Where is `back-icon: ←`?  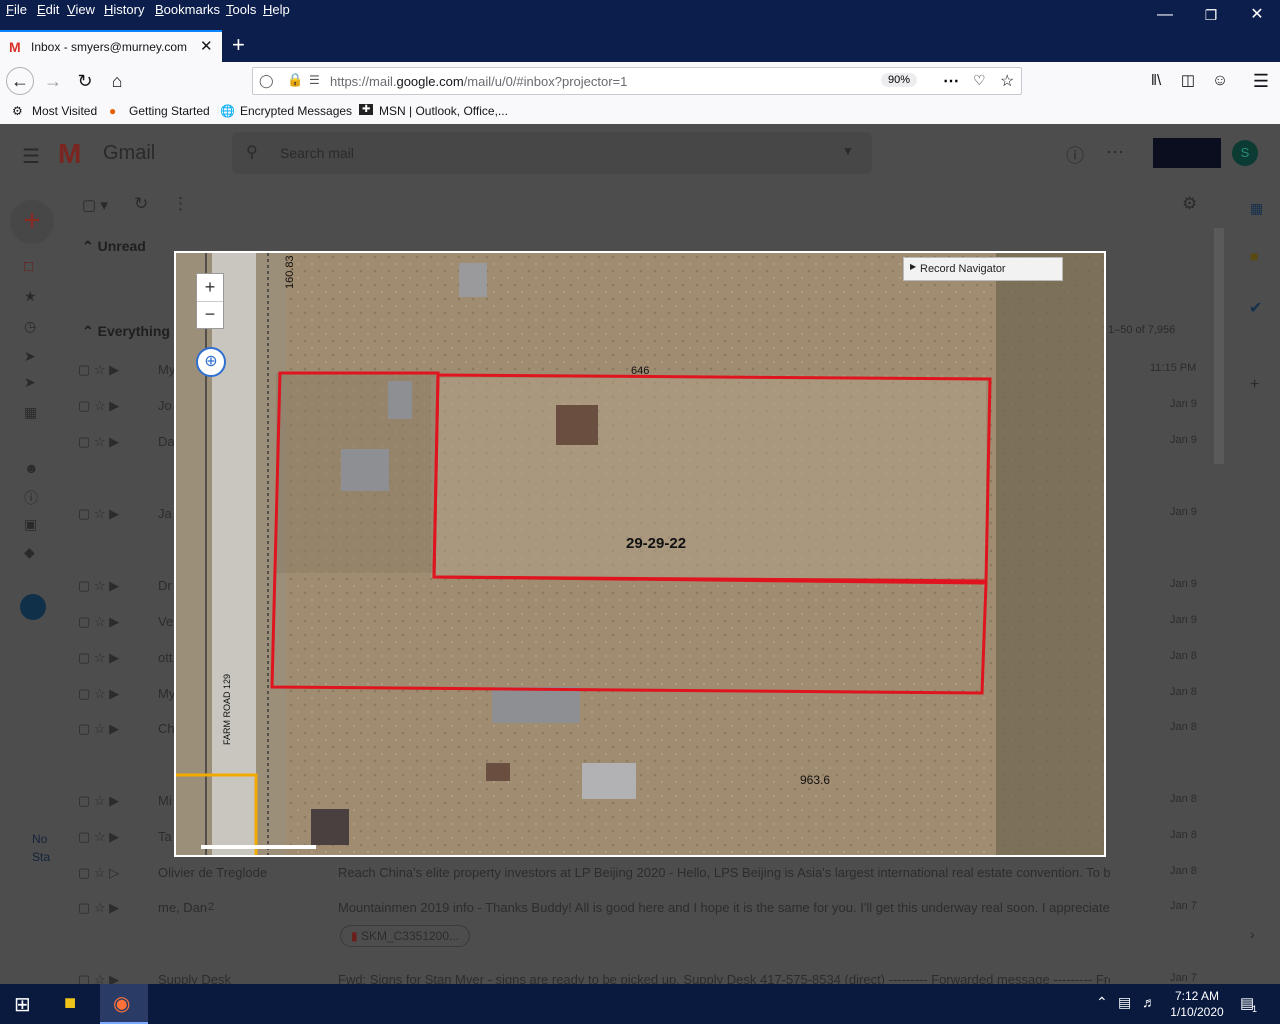
back-icon: ← is located at coordinates (20, 81).